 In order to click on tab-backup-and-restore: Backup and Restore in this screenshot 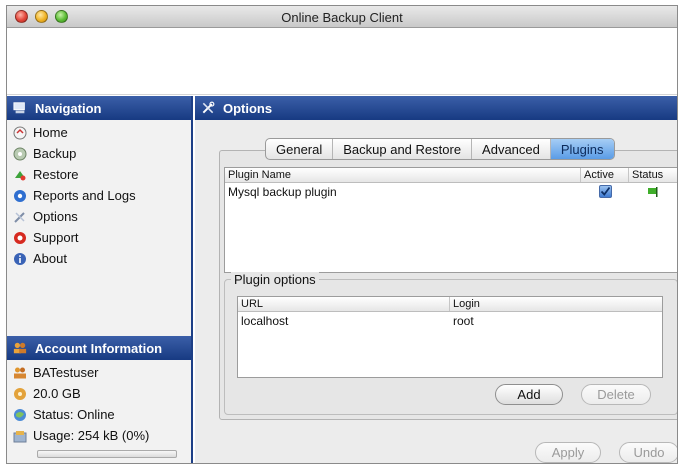, I will do `click(403, 149)`.